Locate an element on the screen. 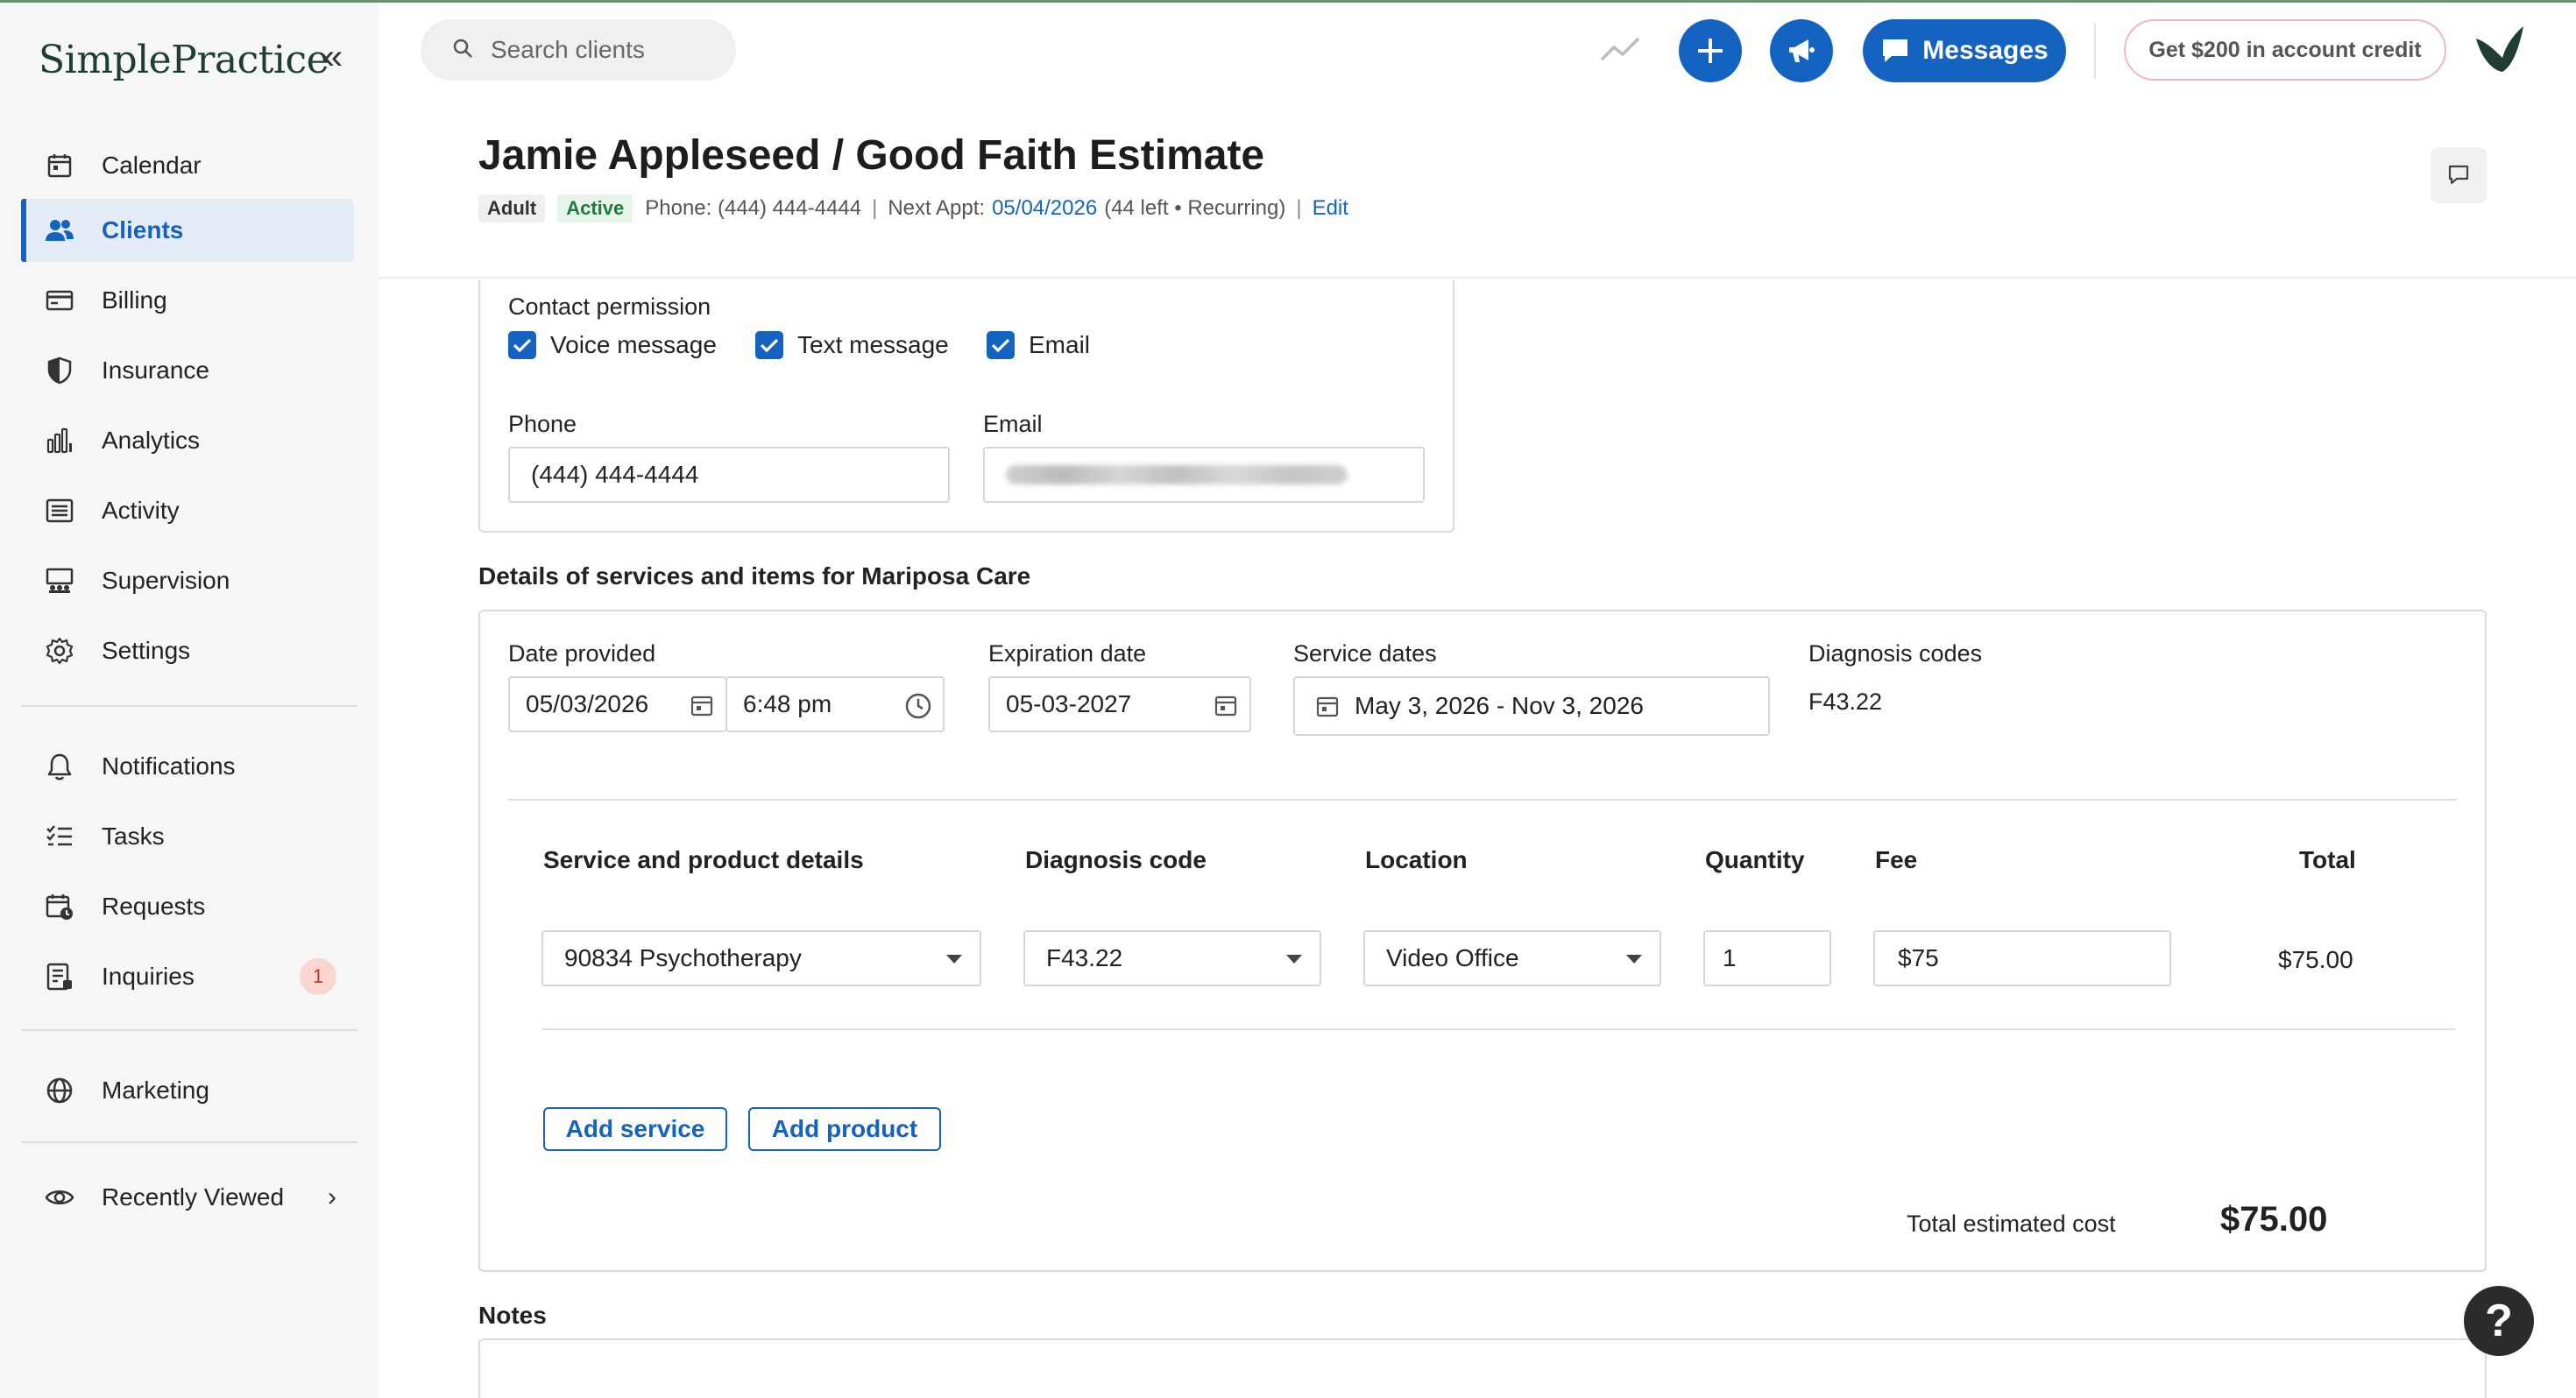 The width and height of the screenshot is (2576, 1398). activity-icon is located at coordinates (59, 510).